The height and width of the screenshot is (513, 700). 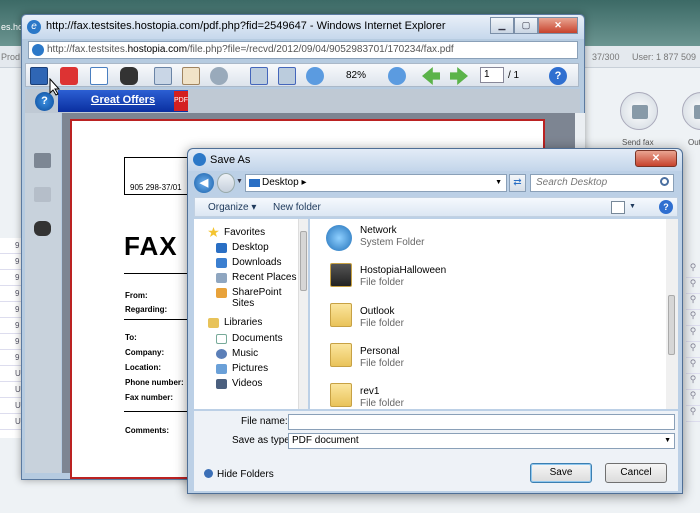 I want to click on zoom-in-icon, so click(x=397, y=76).